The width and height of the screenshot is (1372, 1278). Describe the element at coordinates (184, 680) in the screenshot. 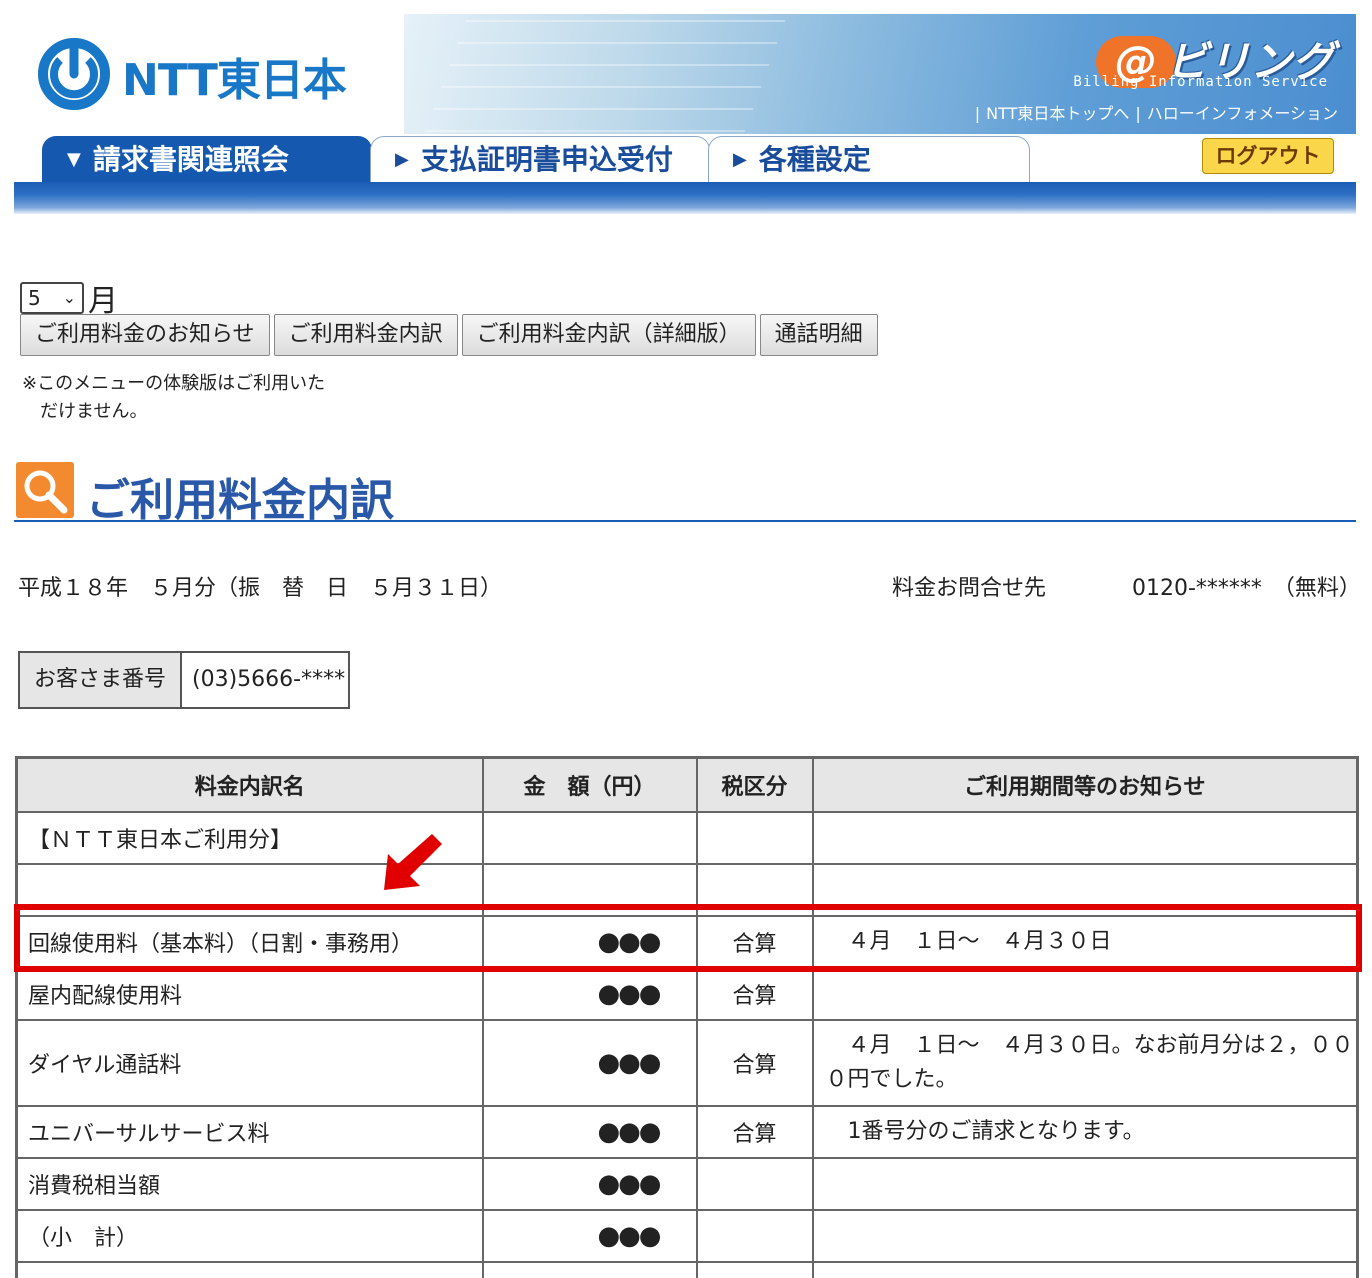

I see `customer-number: お客さま番号 (03)5666-****` at that location.